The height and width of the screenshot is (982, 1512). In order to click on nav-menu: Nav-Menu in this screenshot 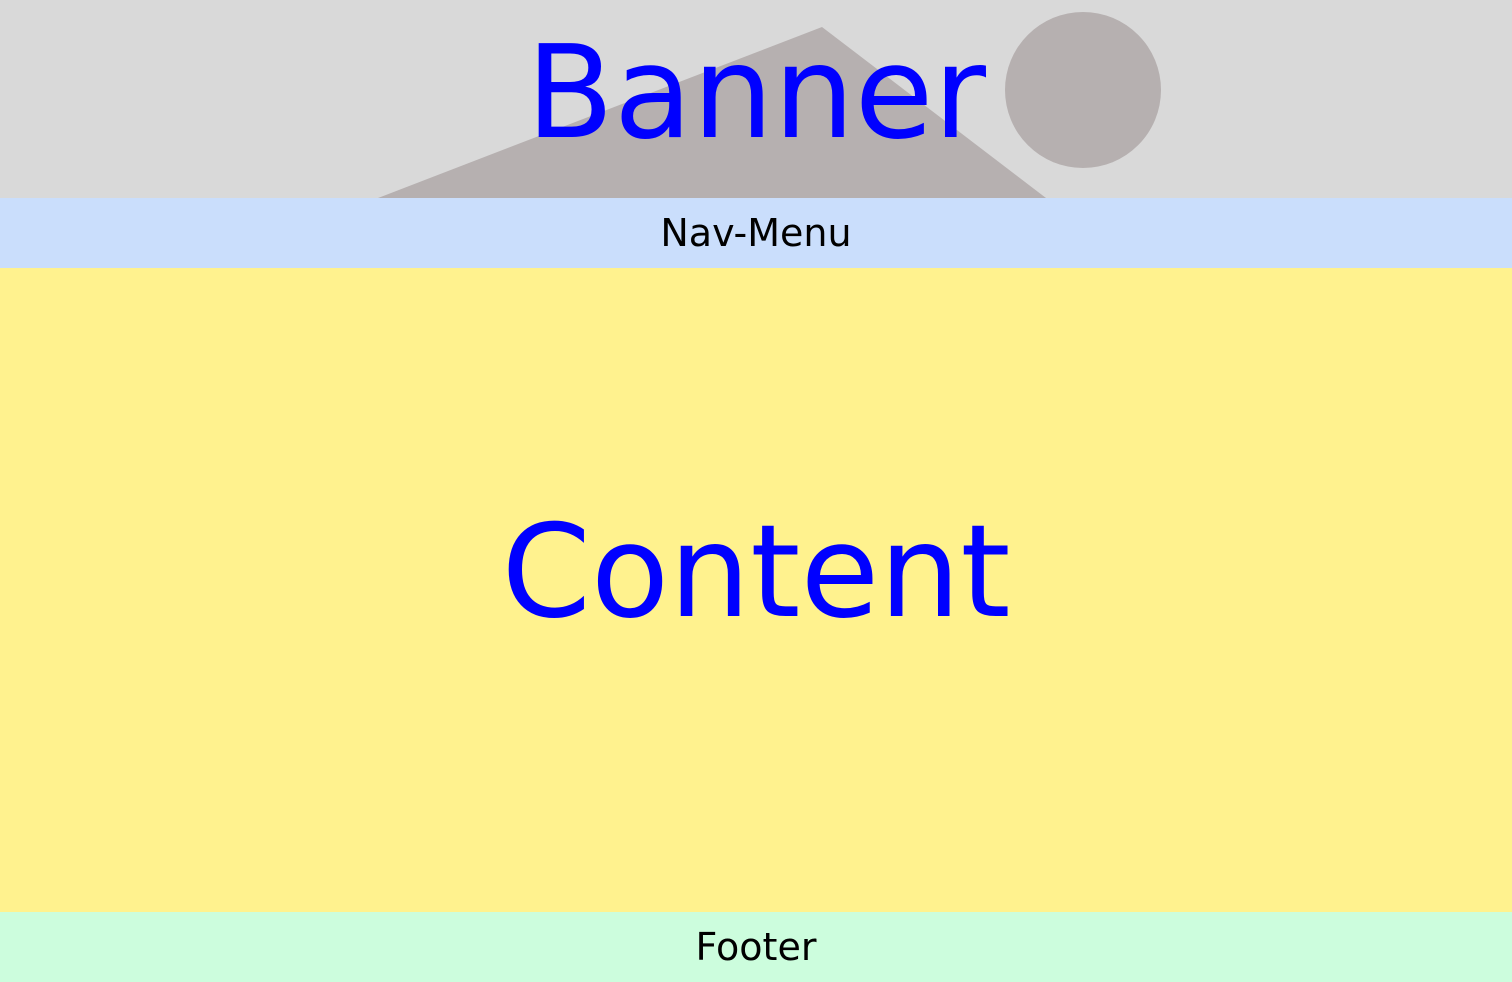, I will do `click(756, 233)`.